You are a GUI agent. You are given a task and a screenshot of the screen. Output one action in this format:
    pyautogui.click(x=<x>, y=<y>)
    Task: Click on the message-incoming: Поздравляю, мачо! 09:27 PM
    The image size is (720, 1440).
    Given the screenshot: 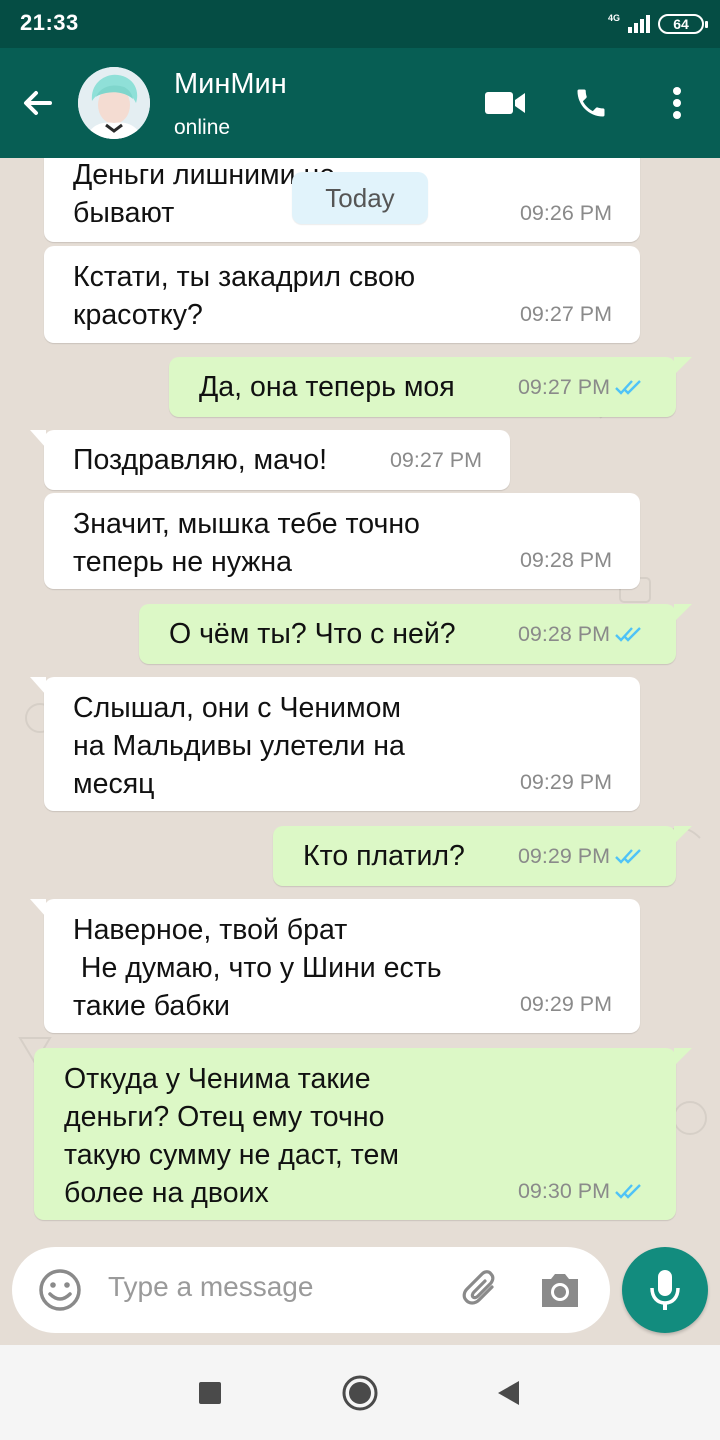 What is the action you would take?
    pyautogui.click(x=270, y=460)
    